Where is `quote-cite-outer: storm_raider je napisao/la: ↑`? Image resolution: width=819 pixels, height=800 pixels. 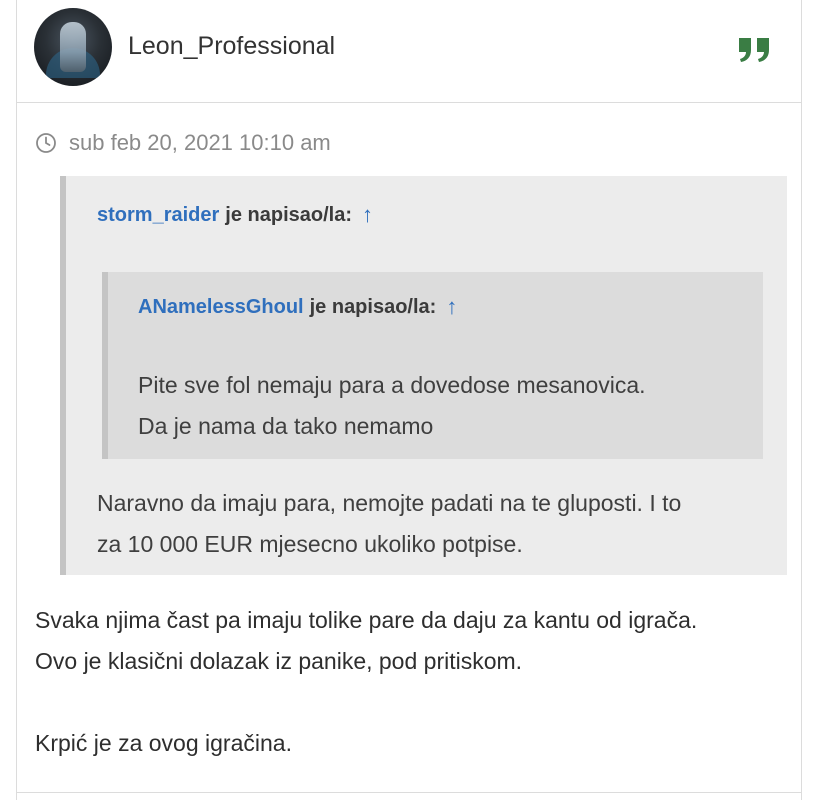 quote-cite-outer: storm_raider je napisao/la: ↑ is located at coordinates (235, 215).